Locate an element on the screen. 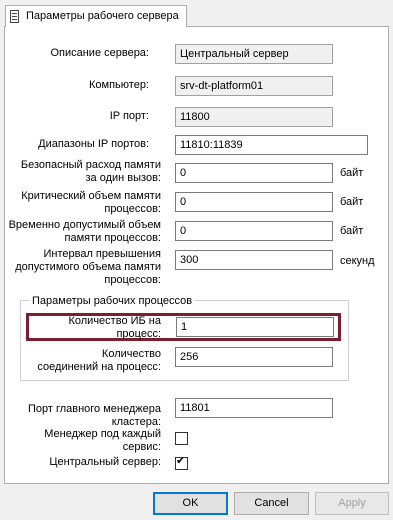 This screenshot has height=520, width=393. computer-field: srv-dt-platform01 is located at coordinates (254, 86).